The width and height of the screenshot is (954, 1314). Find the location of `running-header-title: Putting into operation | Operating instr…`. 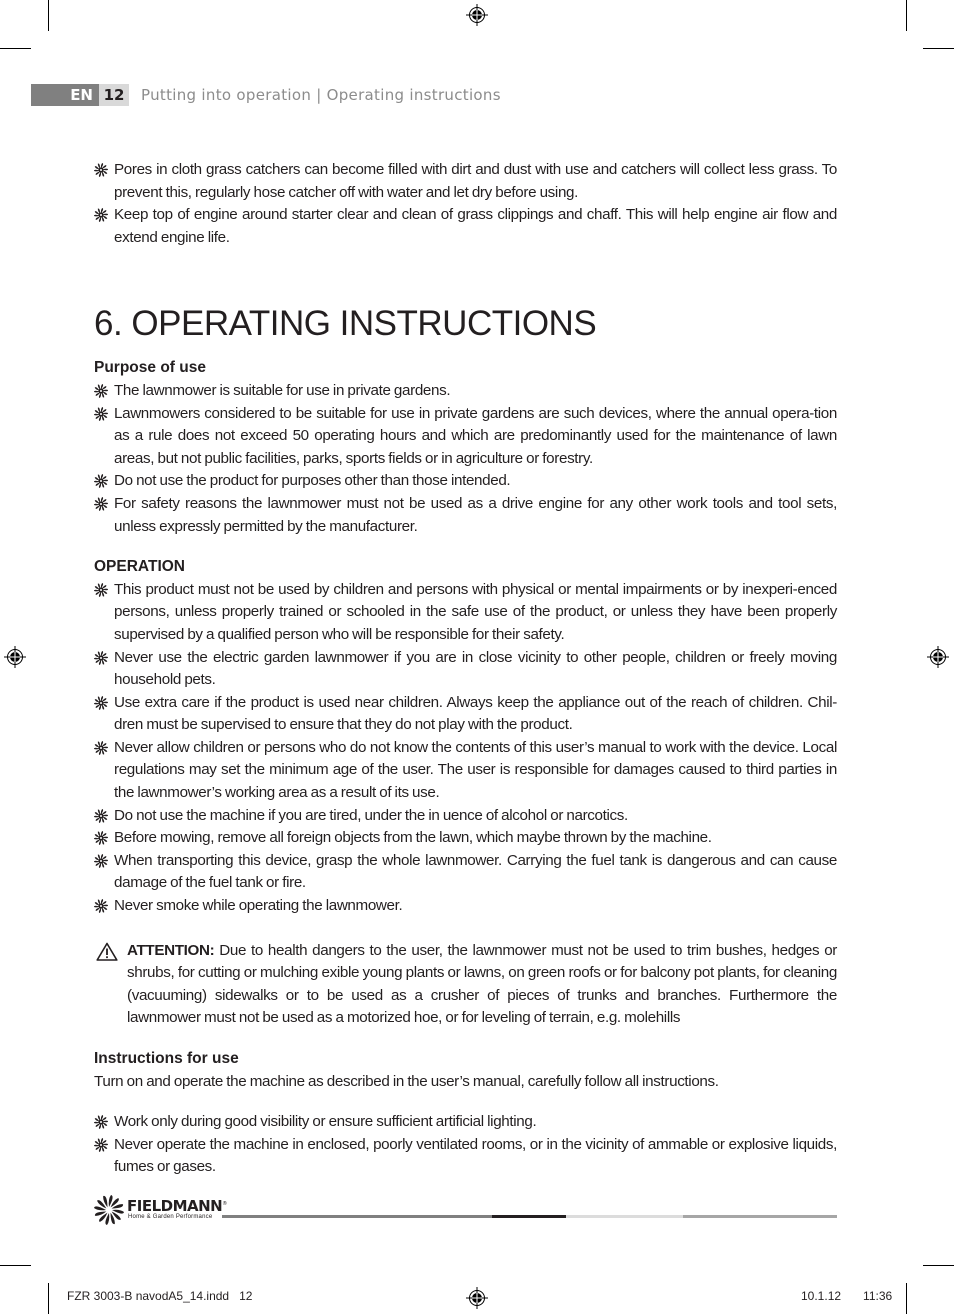

running-header-title: Putting into operation | Operating instr… is located at coordinates (321, 95).